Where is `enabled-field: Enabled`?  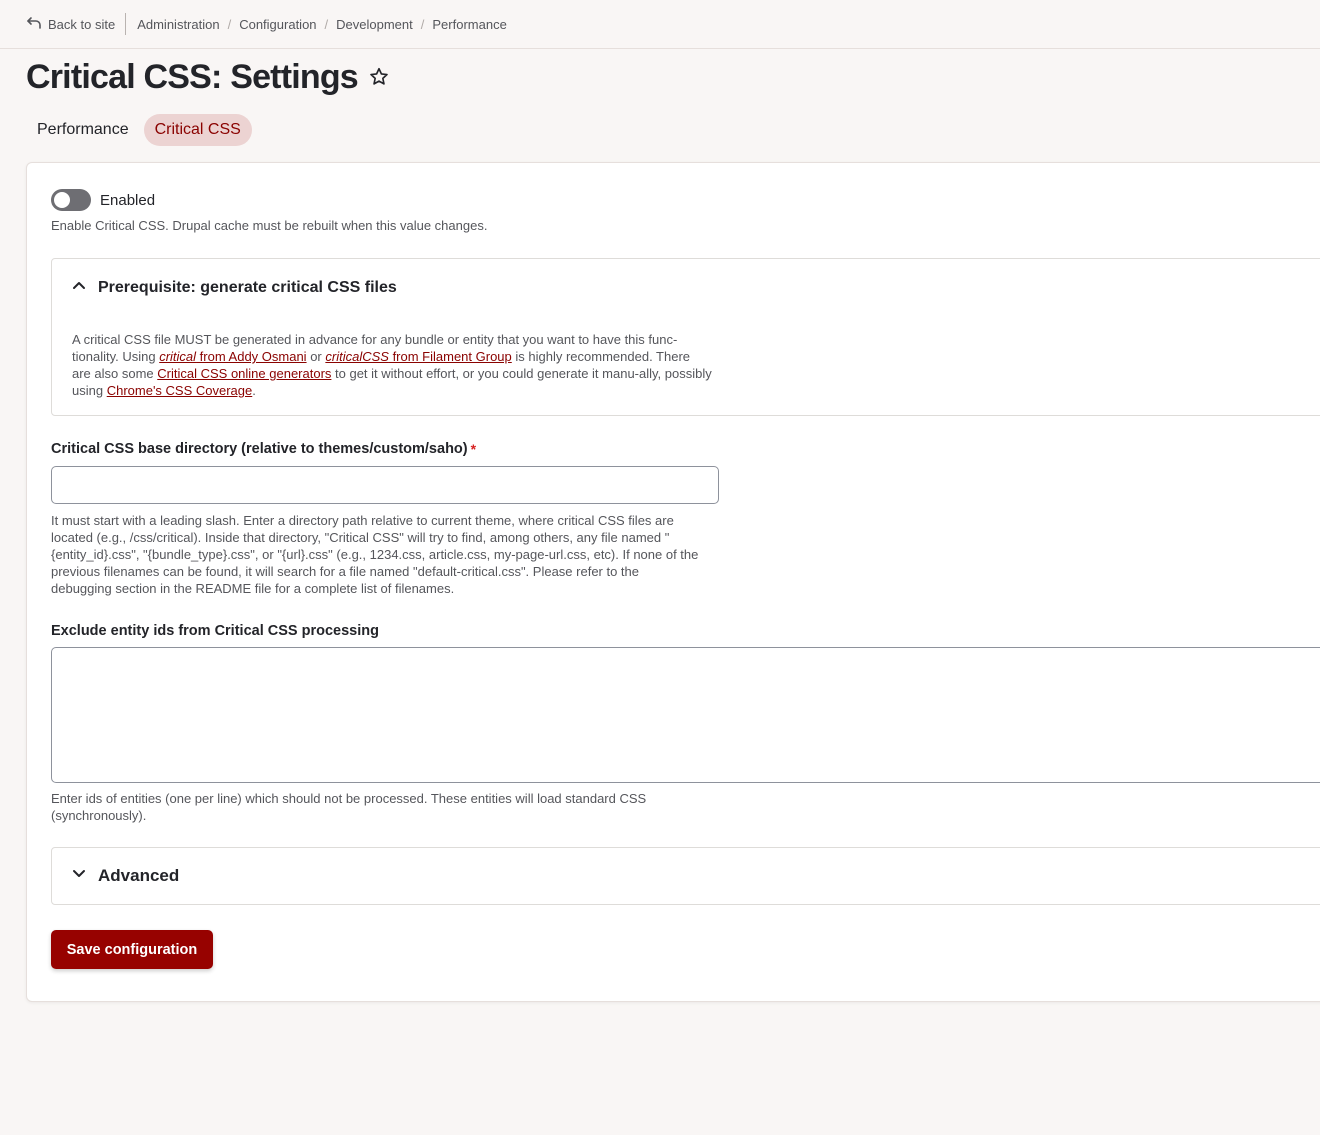
enabled-field: Enabled is located at coordinates (103, 200).